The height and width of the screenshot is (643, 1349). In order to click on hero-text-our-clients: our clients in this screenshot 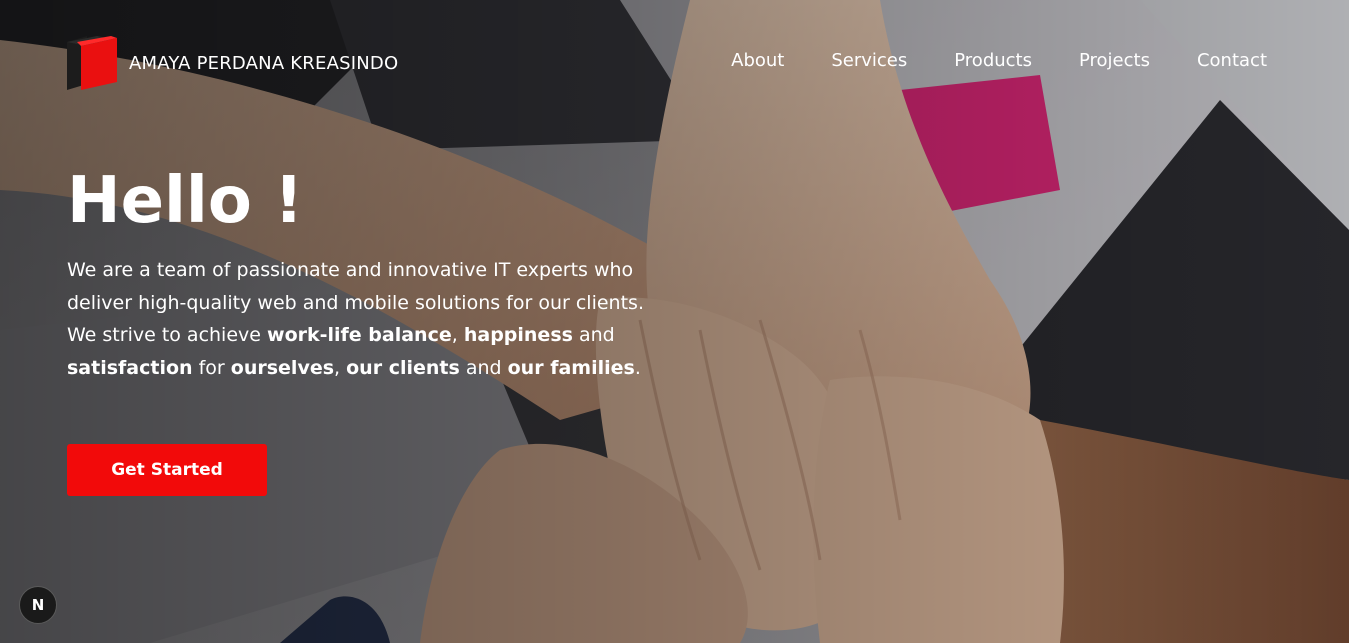, I will do `click(403, 367)`.